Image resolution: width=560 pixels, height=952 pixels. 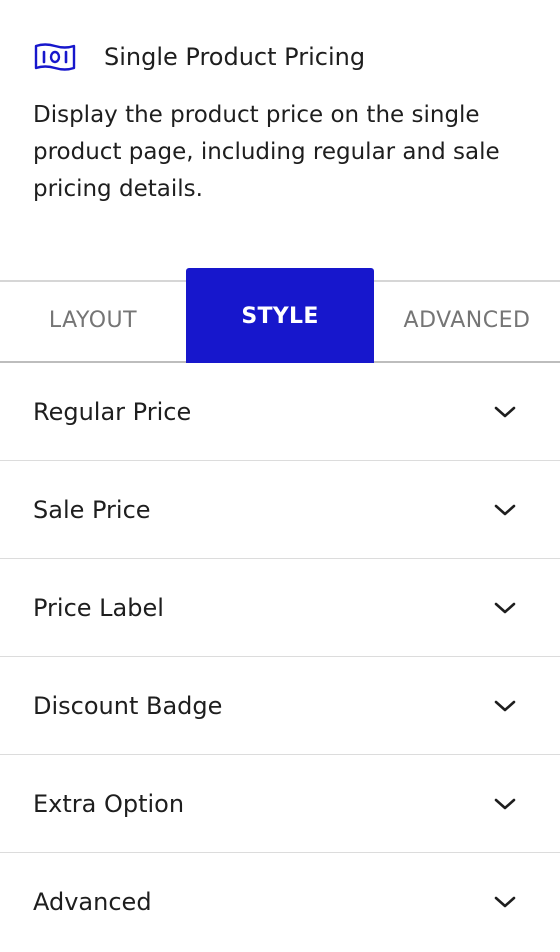 What do you see at coordinates (467, 320) in the screenshot?
I see `tab-advanced: ADVANCED` at bounding box center [467, 320].